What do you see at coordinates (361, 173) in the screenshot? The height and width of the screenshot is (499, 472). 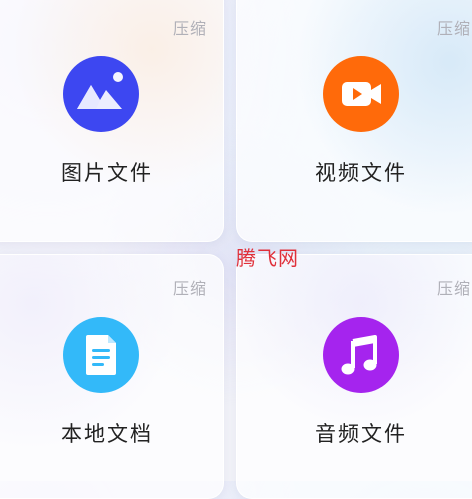 I see `video-files-label: 视频文件` at bounding box center [361, 173].